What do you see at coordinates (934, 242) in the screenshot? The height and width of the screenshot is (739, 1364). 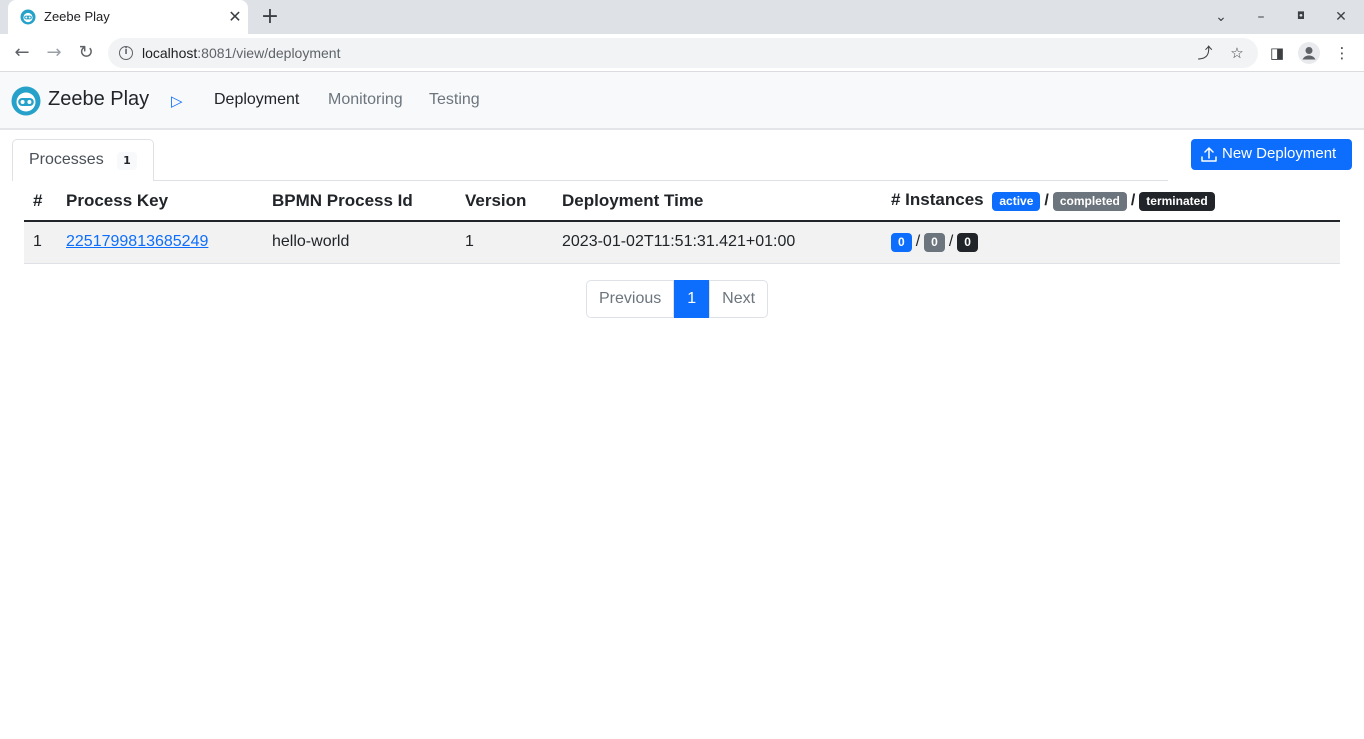 I see `completed-count-badge: 0` at bounding box center [934, 242].